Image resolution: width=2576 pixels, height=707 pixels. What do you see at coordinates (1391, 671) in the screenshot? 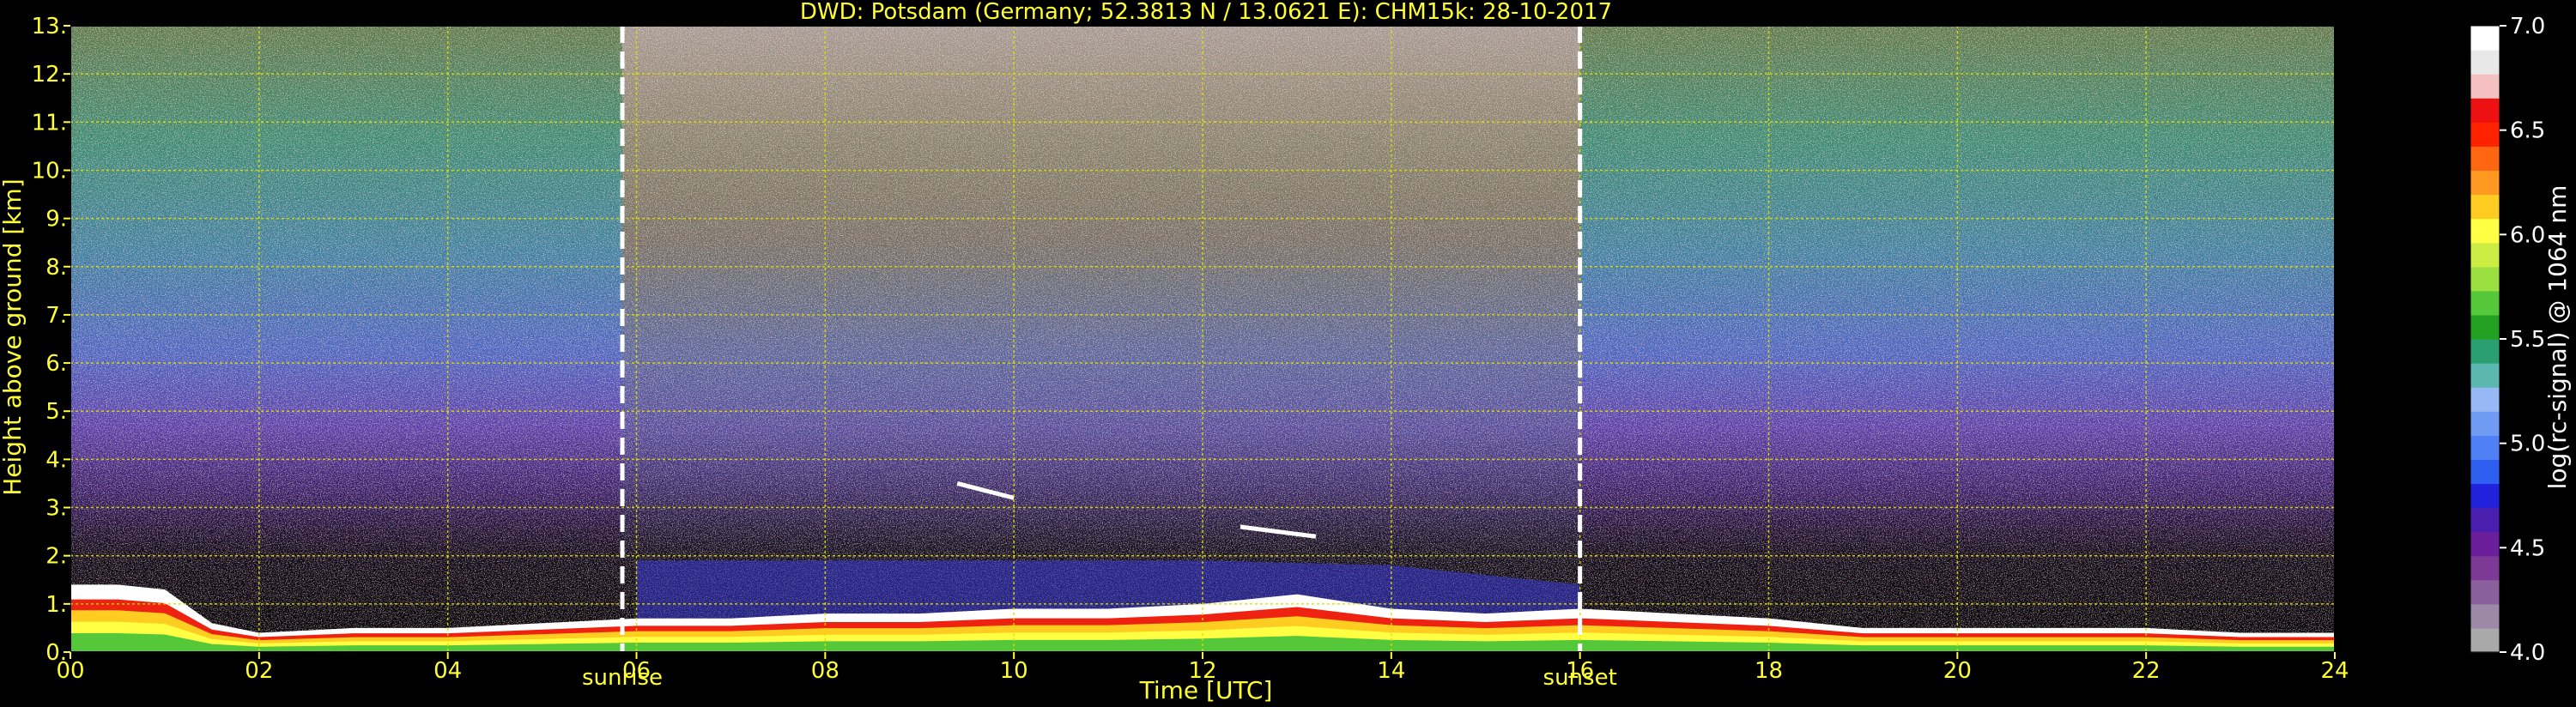
I see `x-tick-label: 14` at bounding box center [1391, 671].